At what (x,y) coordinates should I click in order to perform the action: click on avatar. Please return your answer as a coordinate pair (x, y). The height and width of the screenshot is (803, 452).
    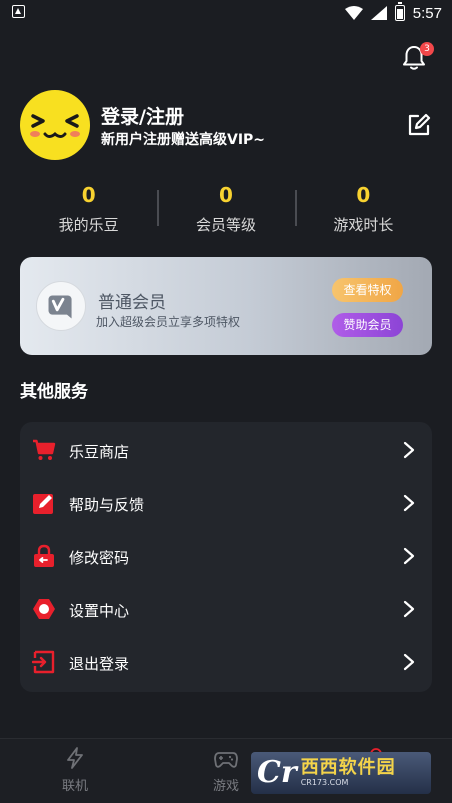
    Looking at the image, I should click on (55, 125).